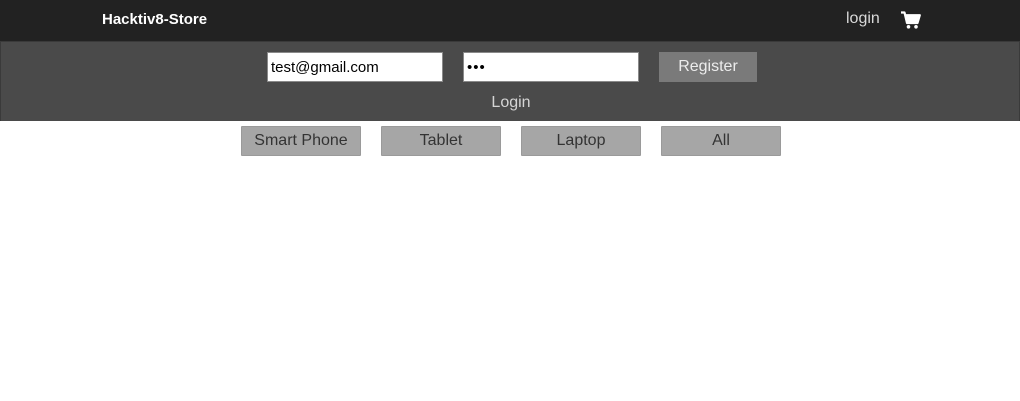  Describe the element at coordinates (355, 67) in the screenshot. I see `email-field` at that location.